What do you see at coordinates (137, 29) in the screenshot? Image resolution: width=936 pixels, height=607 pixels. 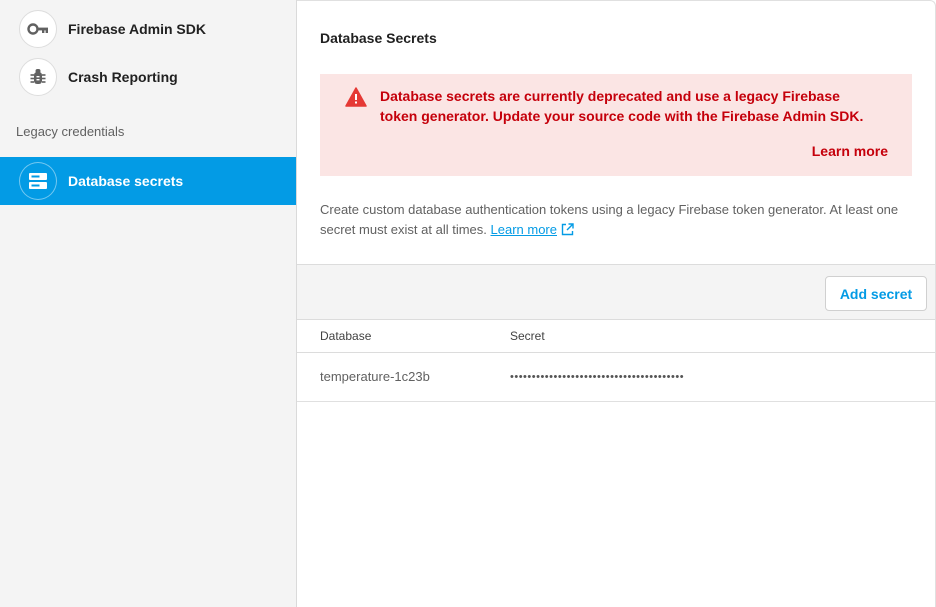 I see `sidebar-item-label: Firebase Admin SDK` at bounding box center [137, 29].